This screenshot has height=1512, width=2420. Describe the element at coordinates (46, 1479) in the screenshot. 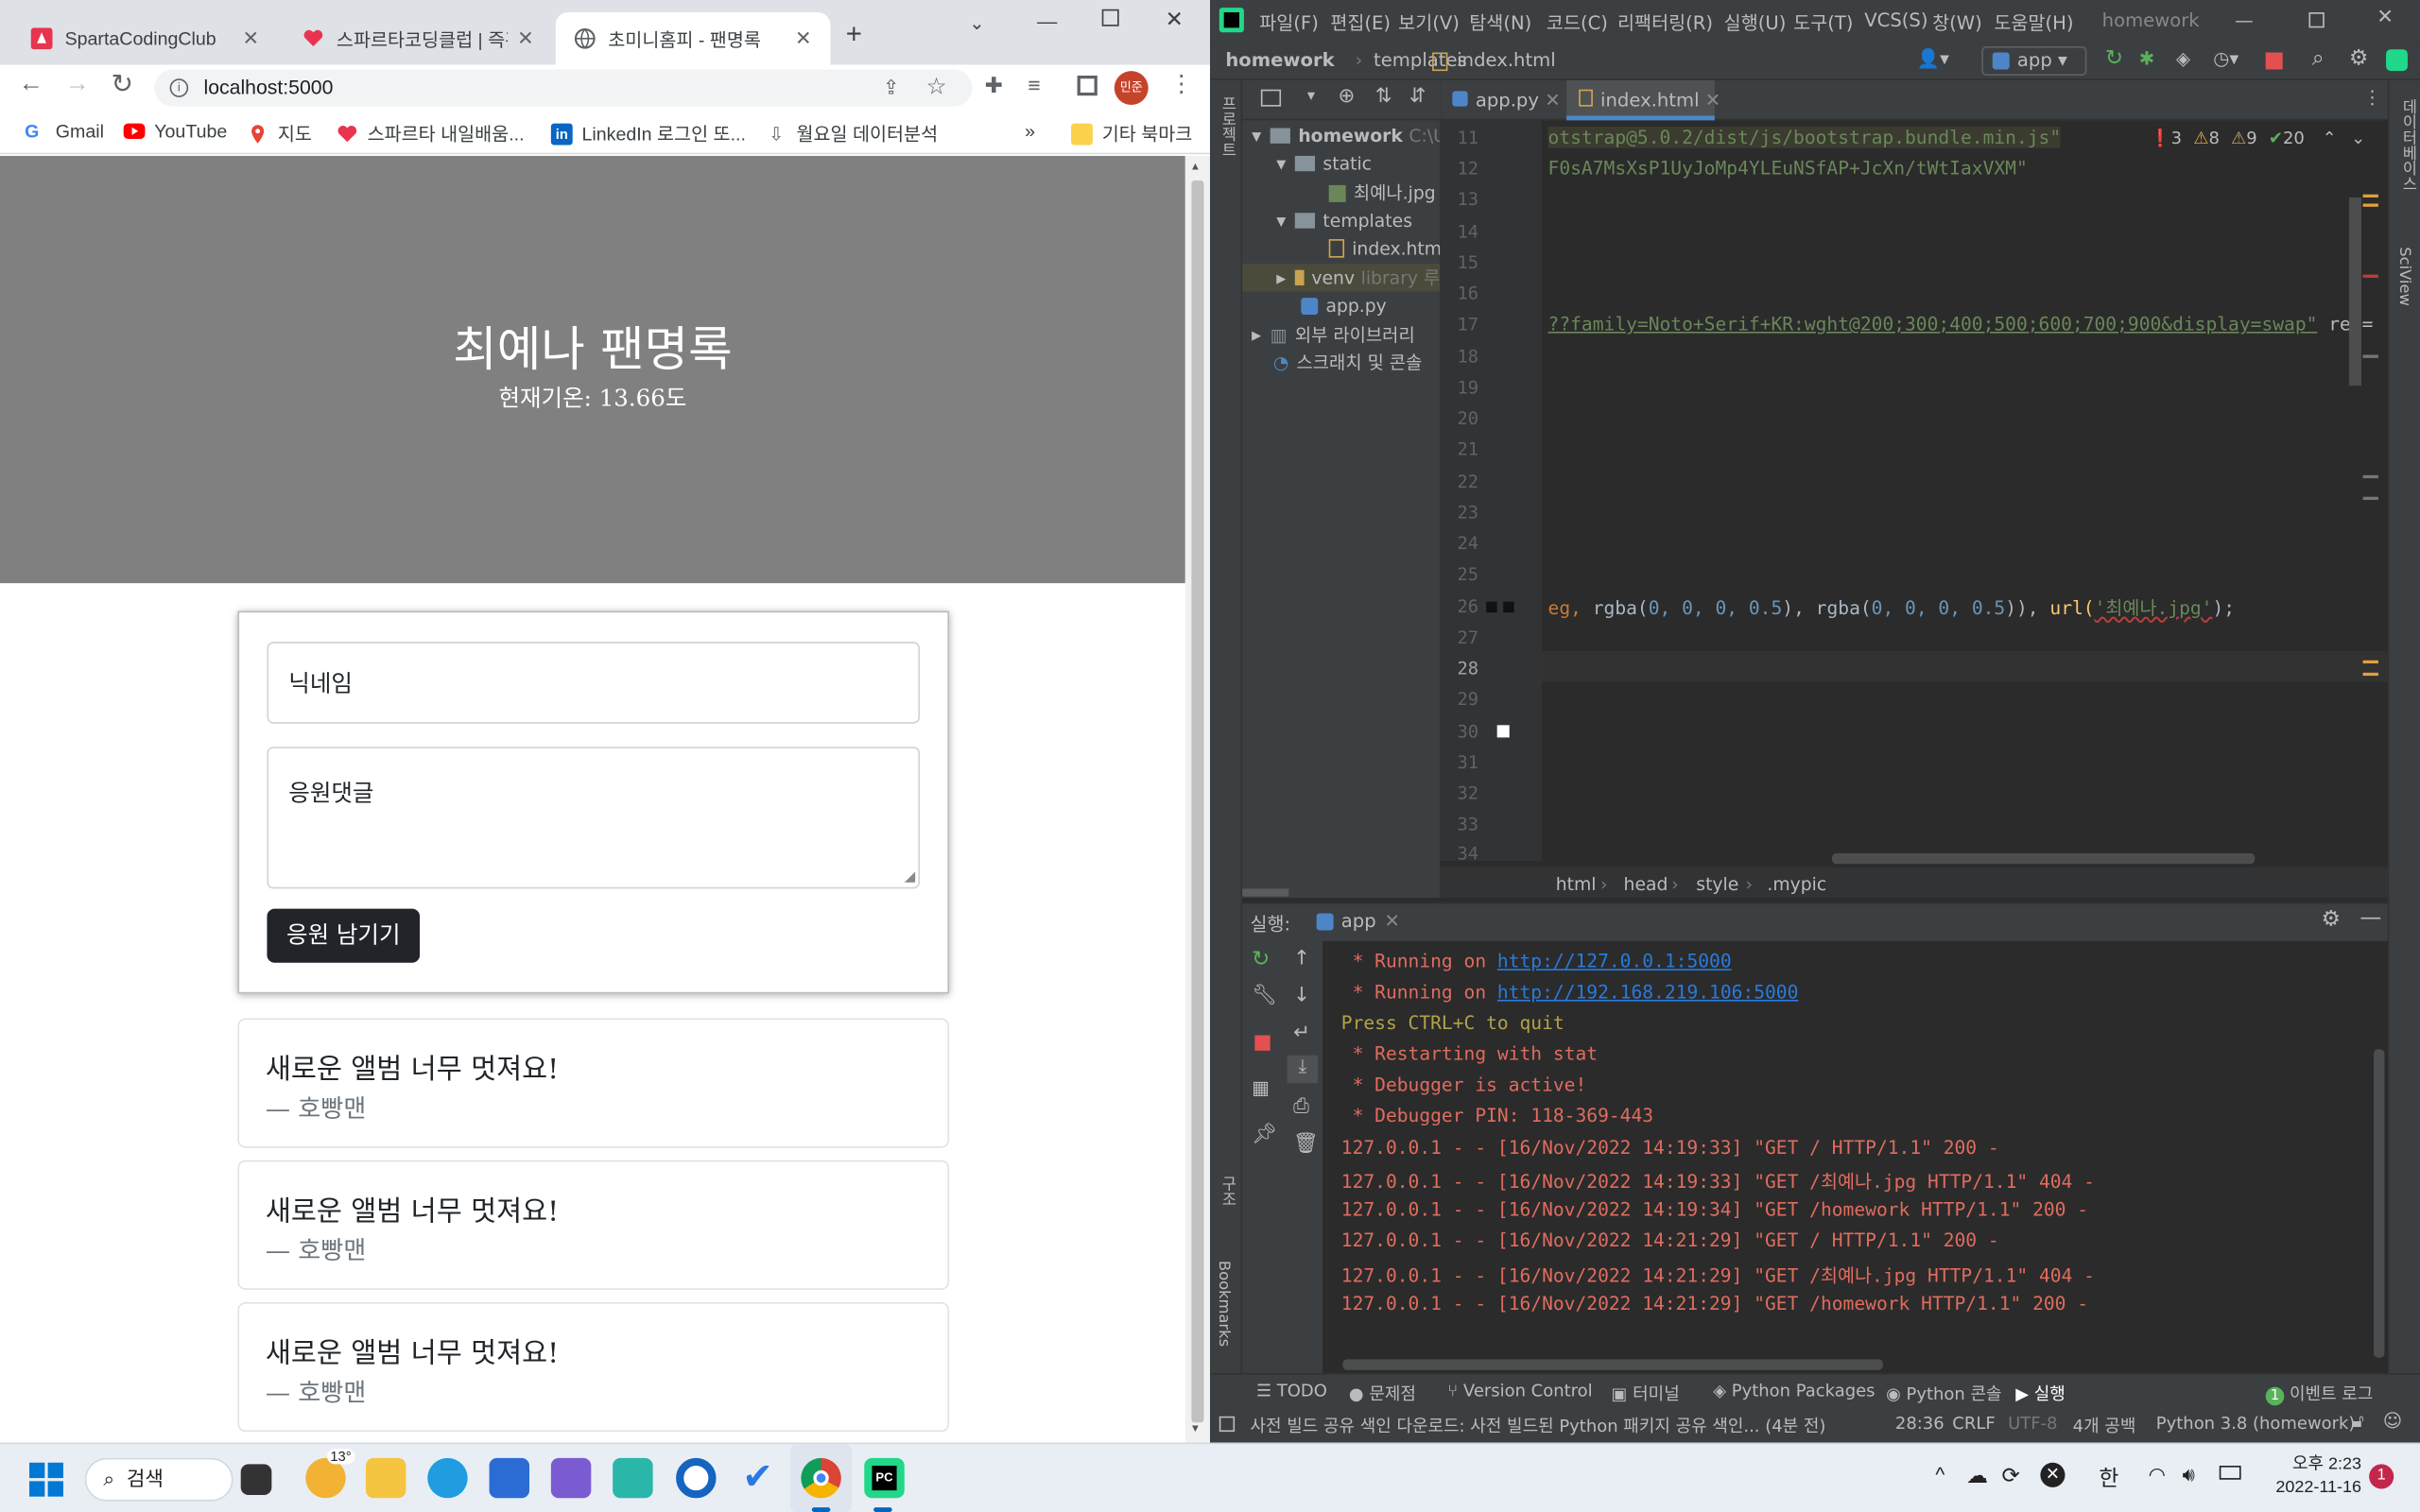

I see `windows-start-icon` at that location.